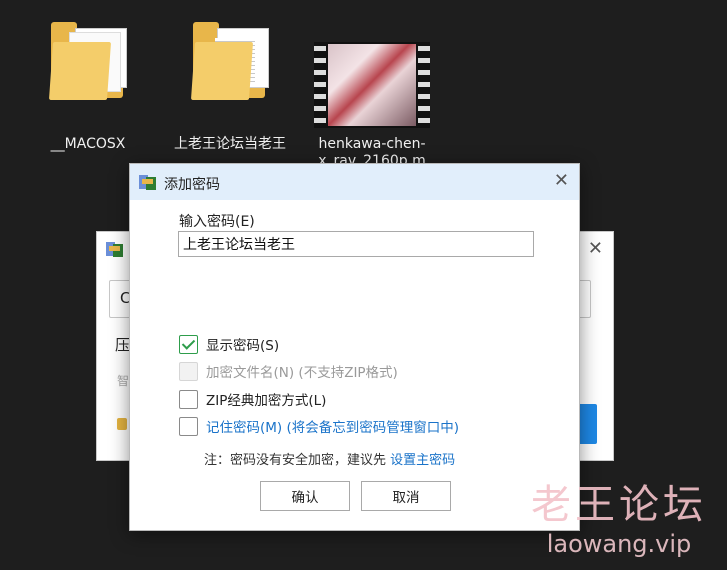 This screenshot has height=570, width=727. I want to click on encrypt-filenames-label: 加密文件名(N) (不支持ZIP格式), so click(302, 373).